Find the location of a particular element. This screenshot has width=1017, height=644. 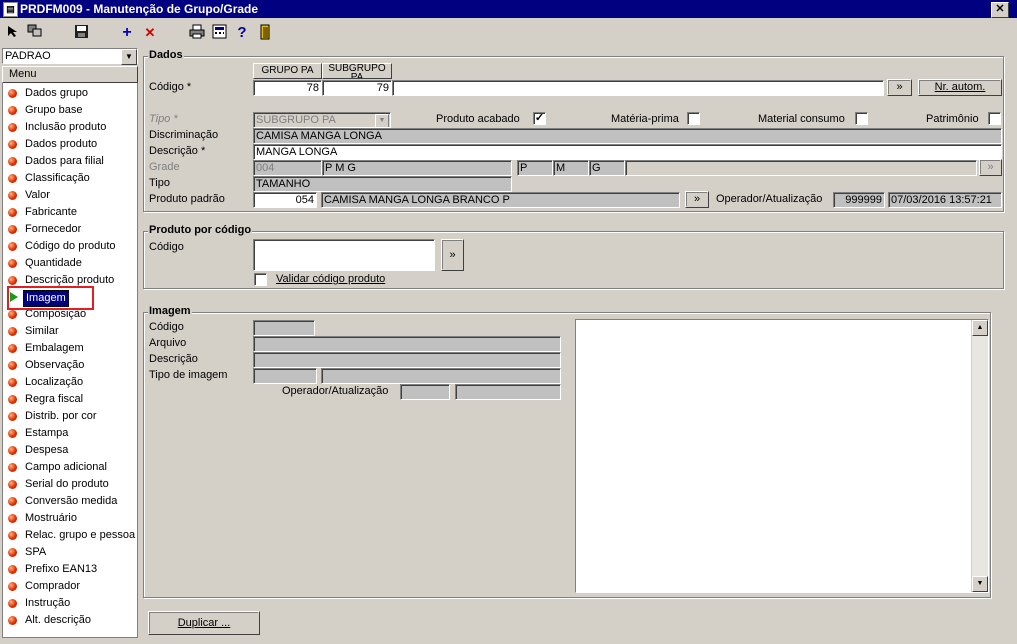

subgrupo-column-header: SUBGRUPO PA is located at coordinates (357, 71).